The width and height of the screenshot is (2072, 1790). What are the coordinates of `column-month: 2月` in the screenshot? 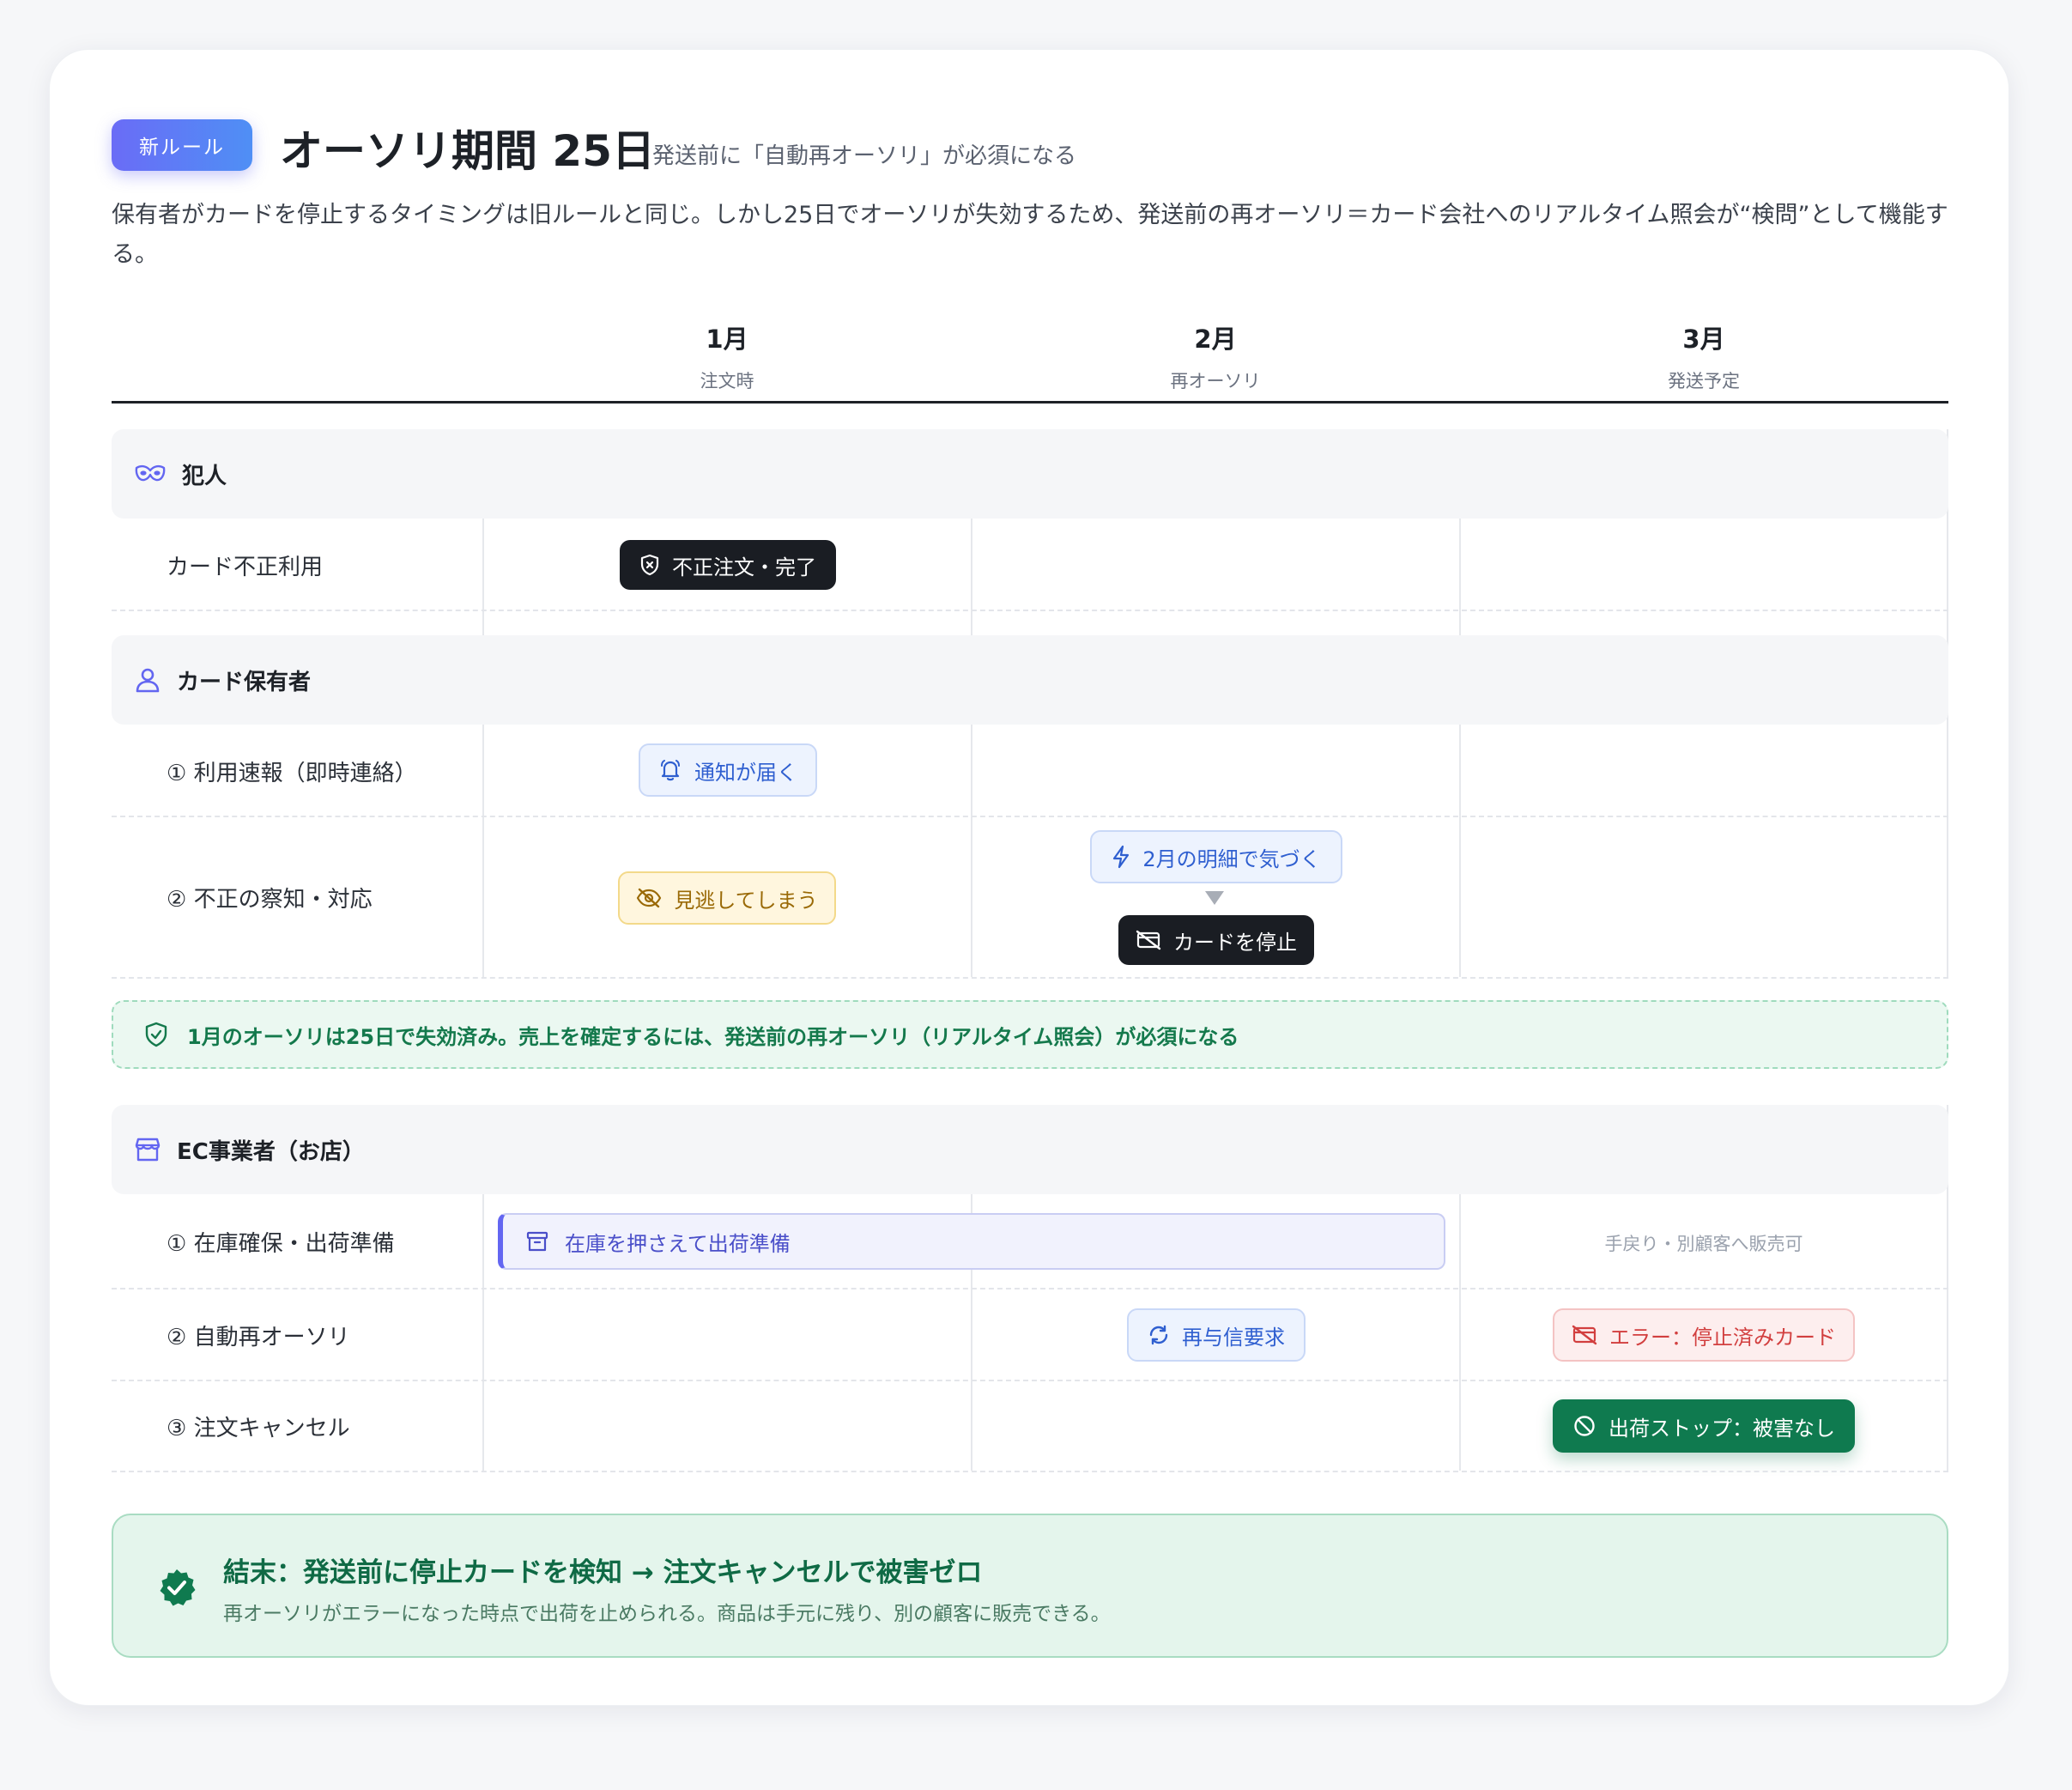 It's located at (1215, 339).